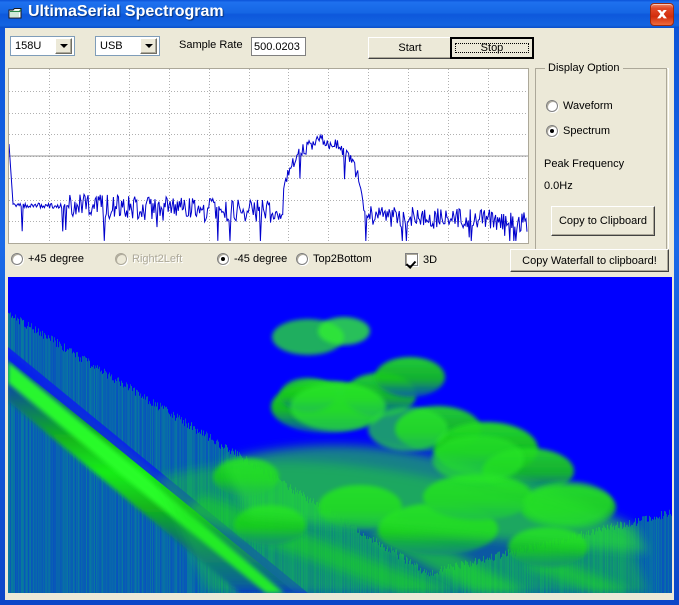 The height and width of the screenshot is (605, 679). What do you see at coordinates (15, 13) in the screenshot?
I see `window-document-icon` at bounding box center [15, 13].